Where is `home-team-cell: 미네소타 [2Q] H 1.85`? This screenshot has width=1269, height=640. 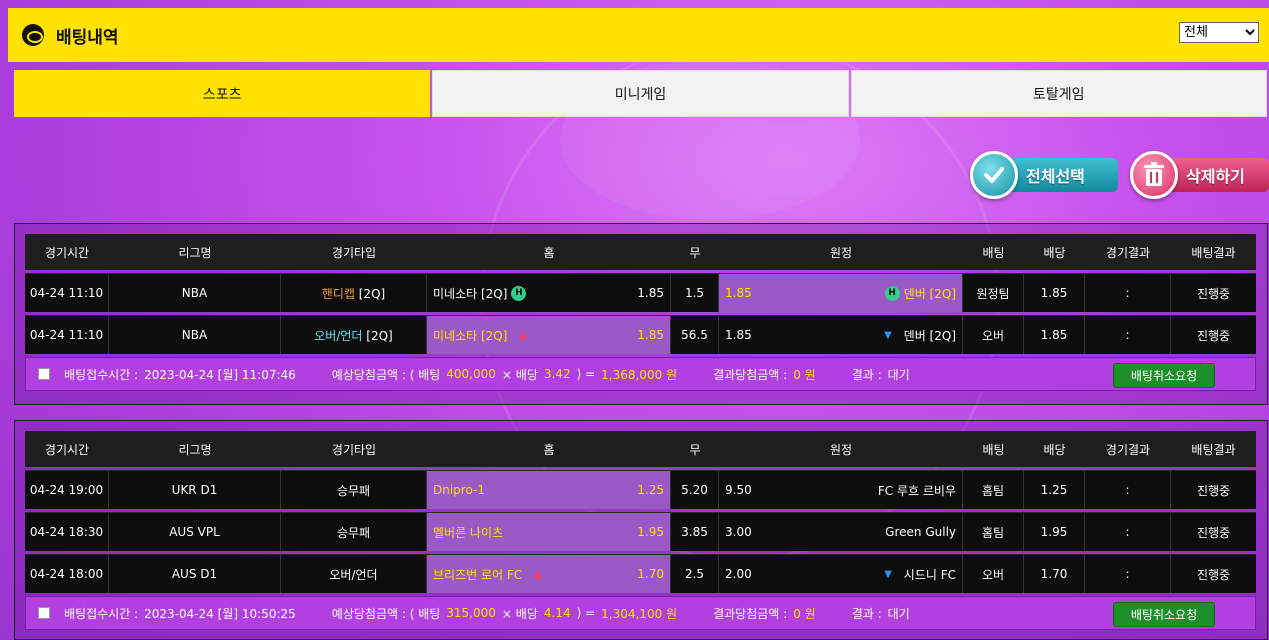 home-team-cell: 미네소타 [2Q] H 1.85 is located at coordinates (549, 292).